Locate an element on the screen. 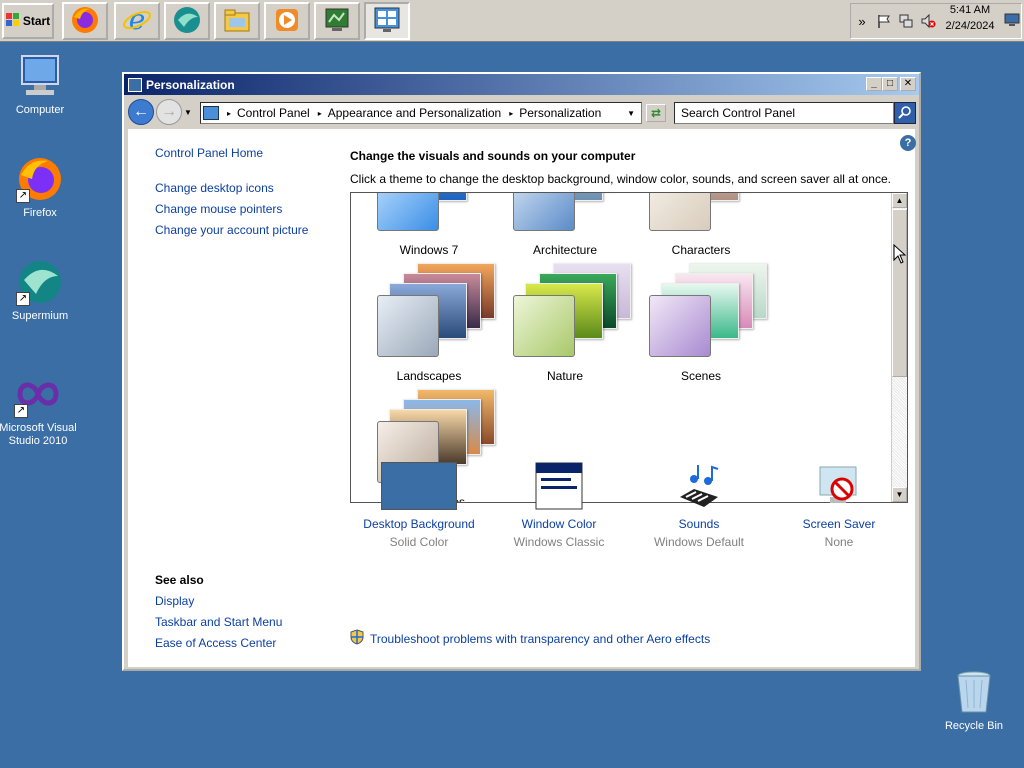  sounds-link: Sounds is located at coordinates (699, 524).